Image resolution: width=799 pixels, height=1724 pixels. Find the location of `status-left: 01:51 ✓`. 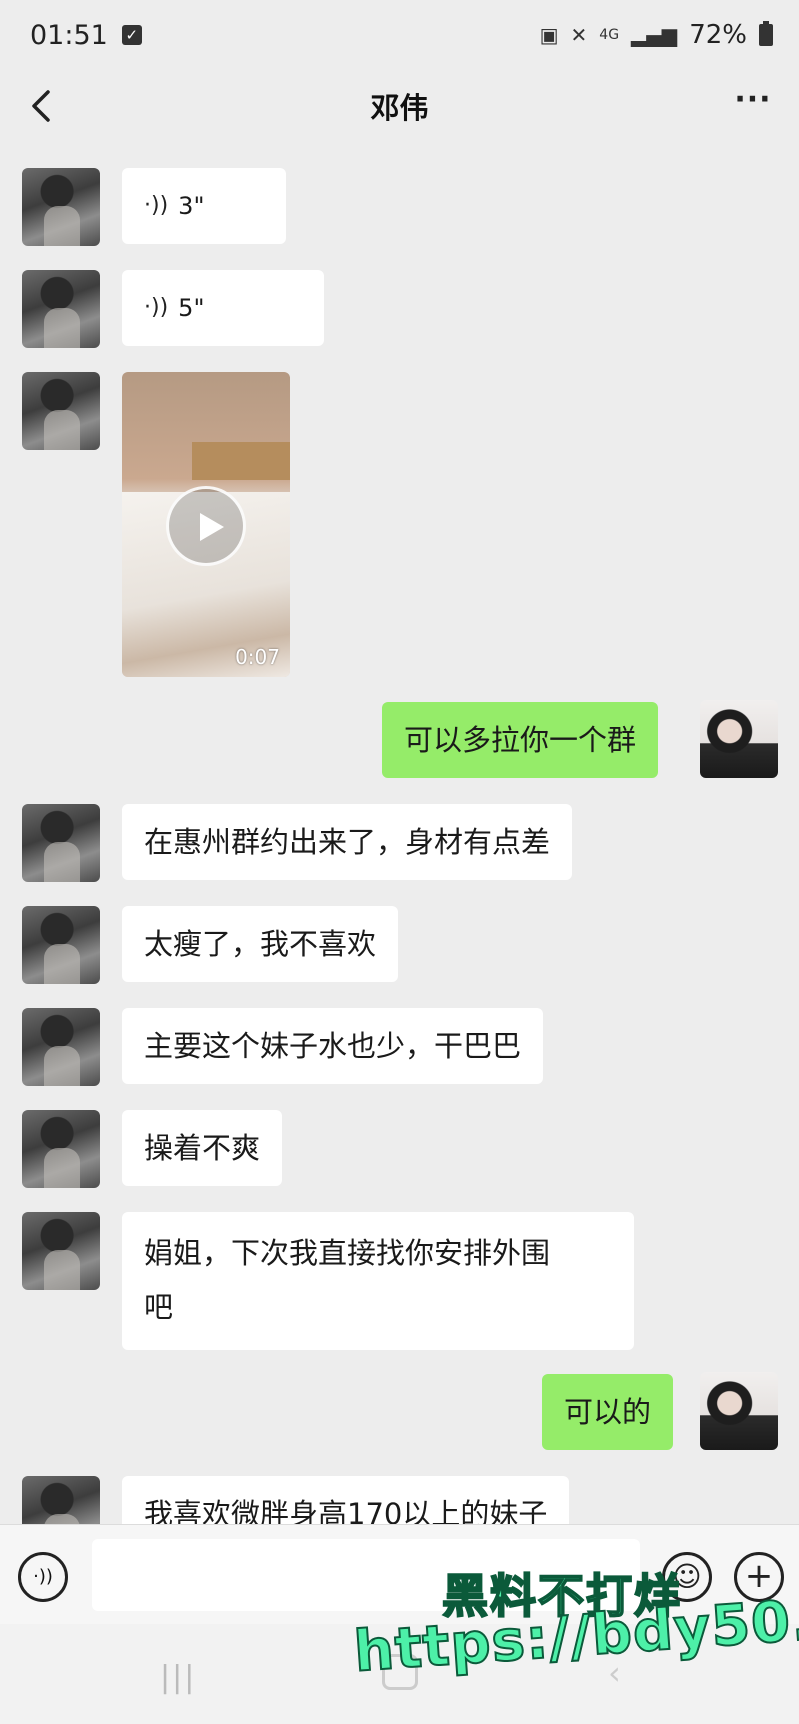

status-left: 01:51 ✓ is located at coordinates (86, 35).